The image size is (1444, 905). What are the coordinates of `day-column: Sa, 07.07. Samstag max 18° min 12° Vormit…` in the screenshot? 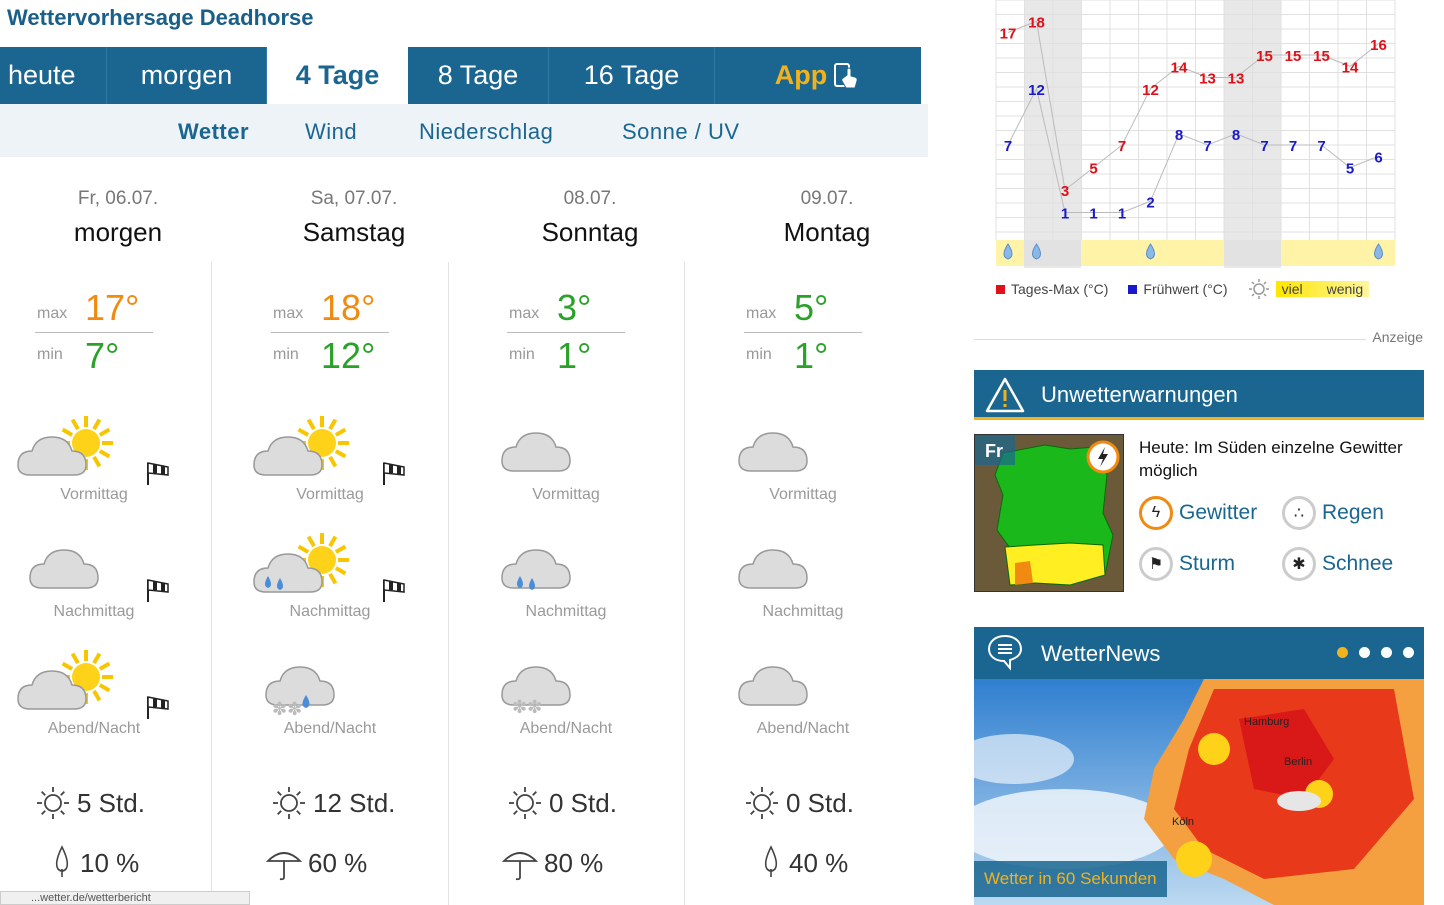 It's located at (354, 545).